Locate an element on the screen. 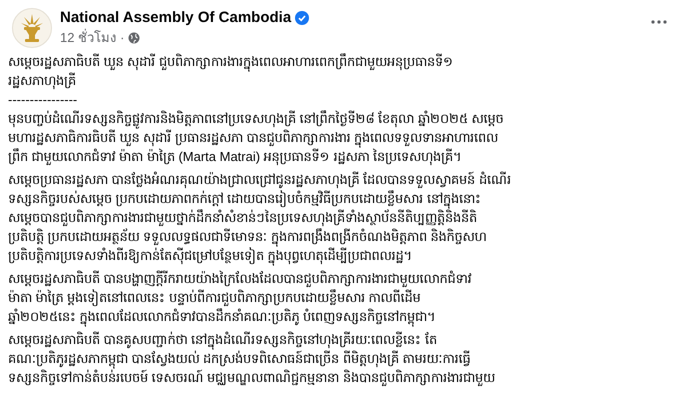 This screenshot has width=687, height=418. emblem-logo is located at coordinates (32, 28).